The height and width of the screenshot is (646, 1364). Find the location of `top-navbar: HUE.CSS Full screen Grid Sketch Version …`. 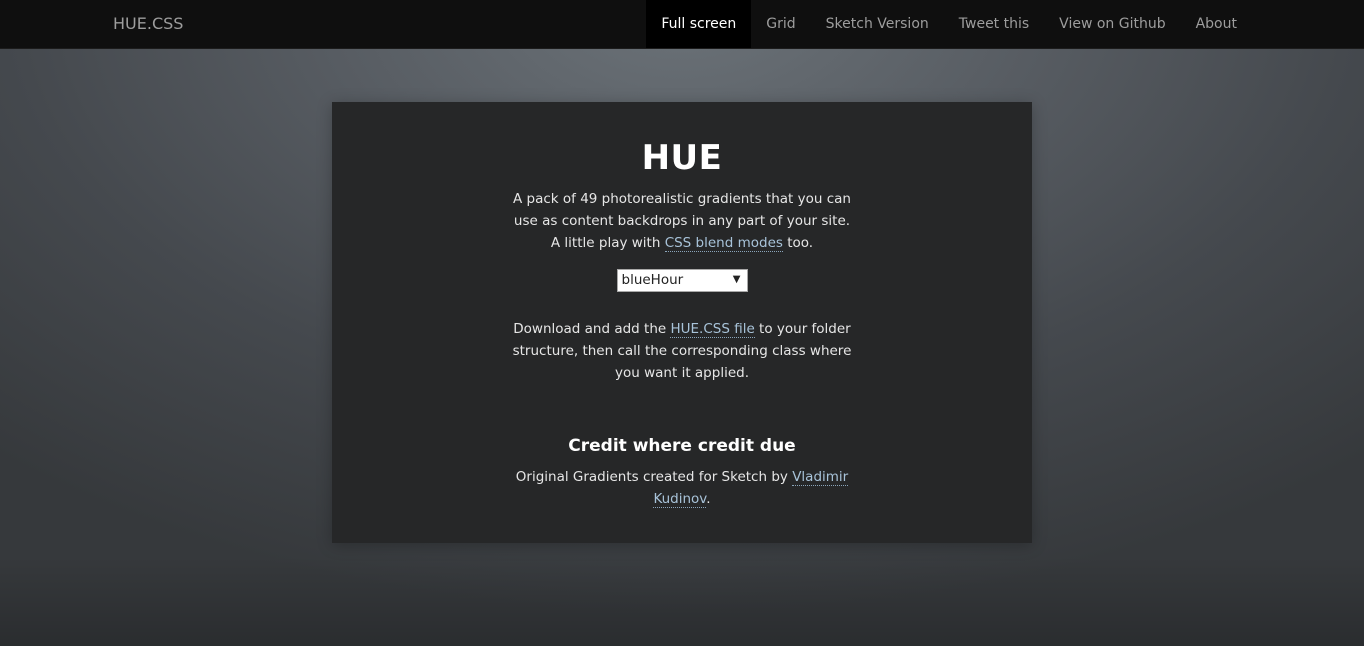

top-navbar: HUE.CSS Full screen Grid Sketch Version … is located at coordinates (682, 24).